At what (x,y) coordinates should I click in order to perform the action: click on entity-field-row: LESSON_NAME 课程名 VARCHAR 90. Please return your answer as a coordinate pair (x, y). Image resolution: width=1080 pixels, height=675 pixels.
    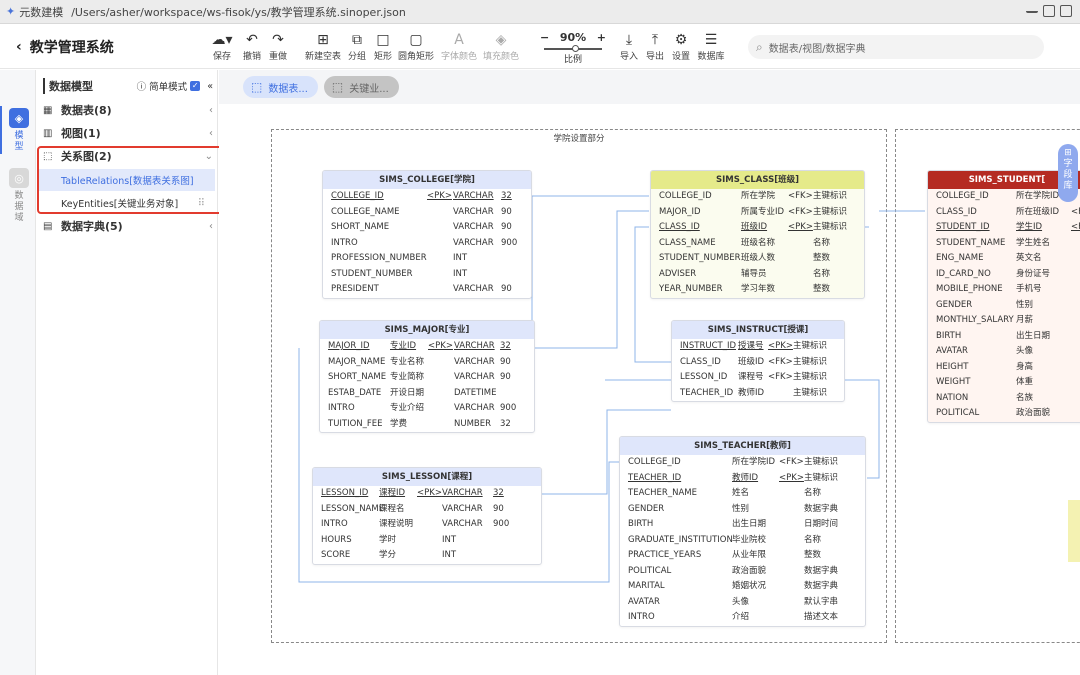
    Looking at the image, I should click on (427, 510).